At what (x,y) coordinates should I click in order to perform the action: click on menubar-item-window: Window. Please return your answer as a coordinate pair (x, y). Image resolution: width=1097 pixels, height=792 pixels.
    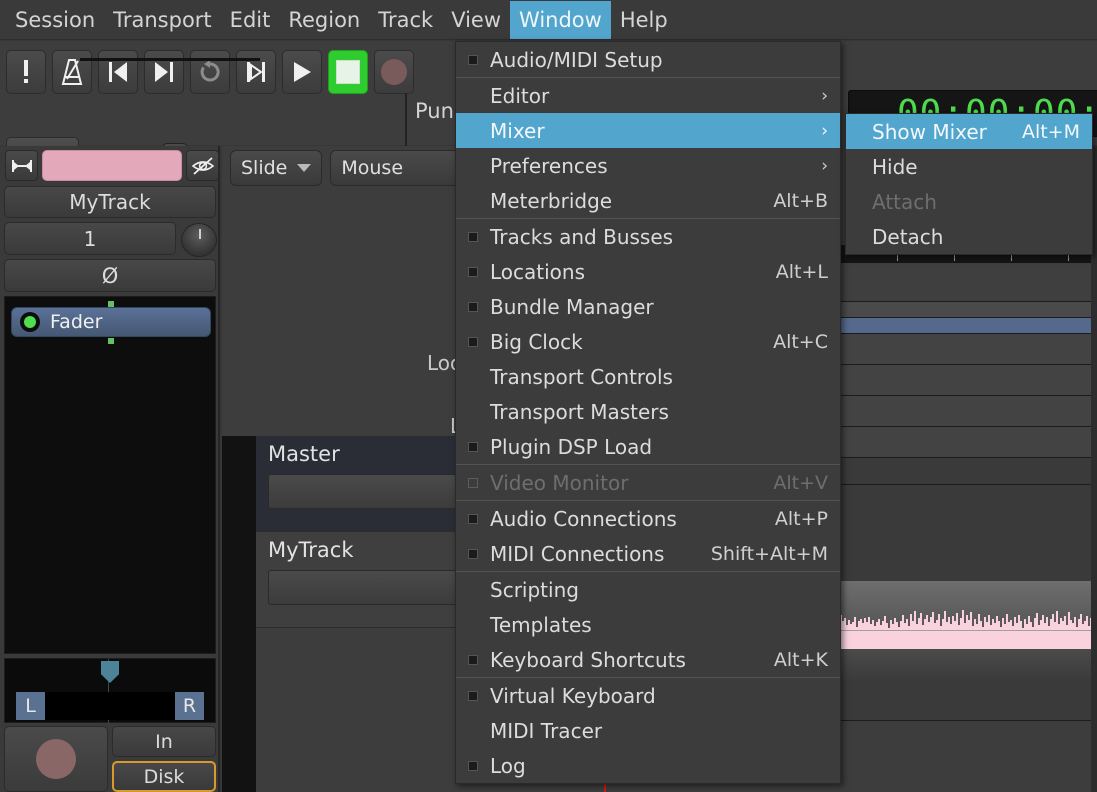
    Looking at the image, I should click on (560, 19).